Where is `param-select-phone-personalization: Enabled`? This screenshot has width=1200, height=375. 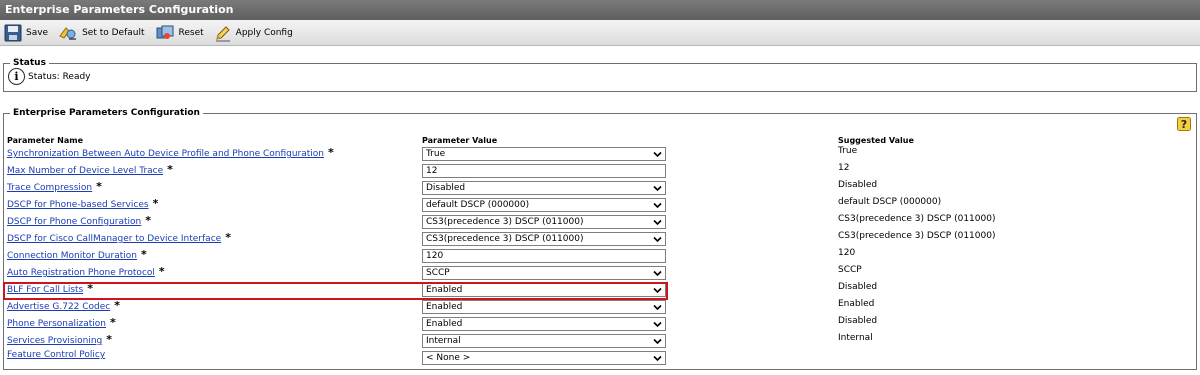 param-select-phone-personalization: Enabled is located at coordinates (544, 324).